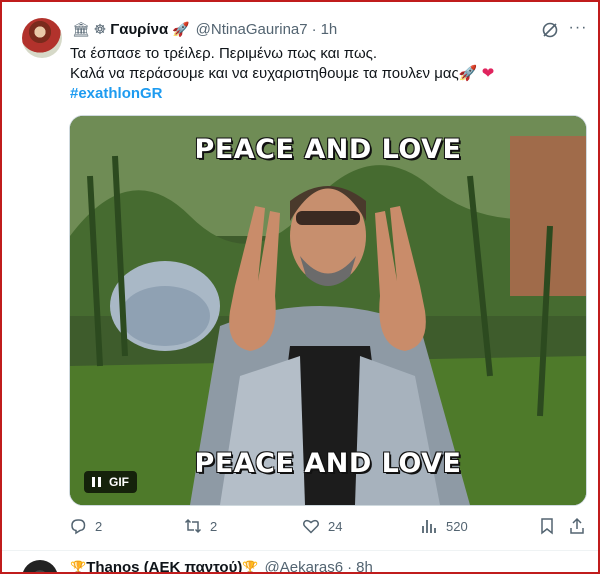 Image resolution: width=600 pixels, height=574 pixels. I want to click on heart-emoji: ❤, so click(488, 73).